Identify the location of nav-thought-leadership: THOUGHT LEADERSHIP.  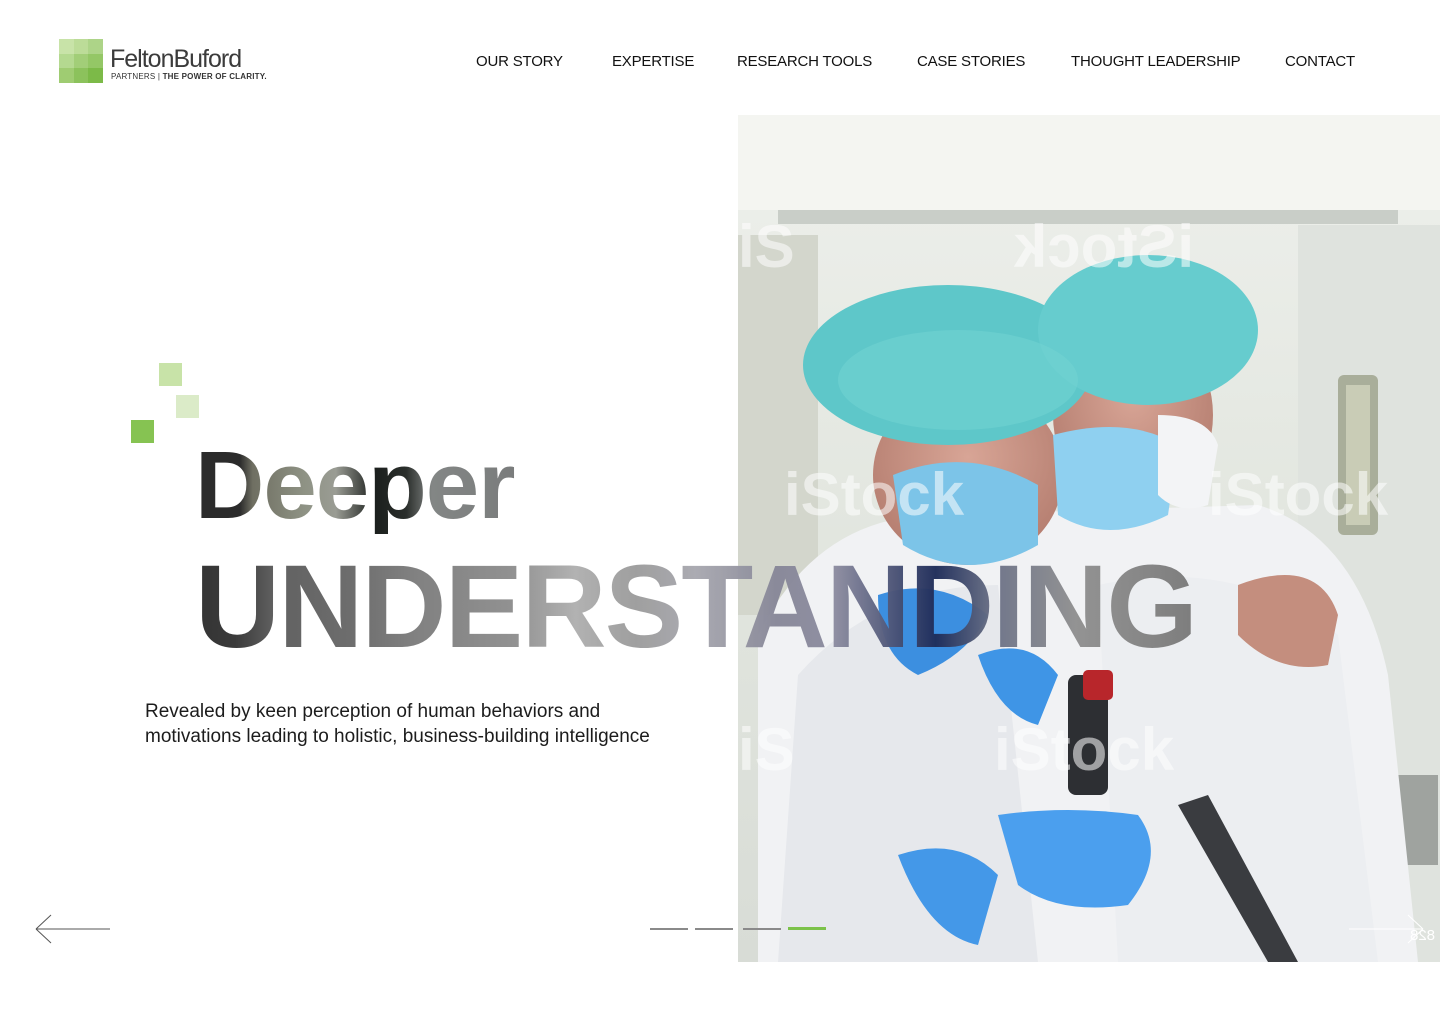
(1156, 62).